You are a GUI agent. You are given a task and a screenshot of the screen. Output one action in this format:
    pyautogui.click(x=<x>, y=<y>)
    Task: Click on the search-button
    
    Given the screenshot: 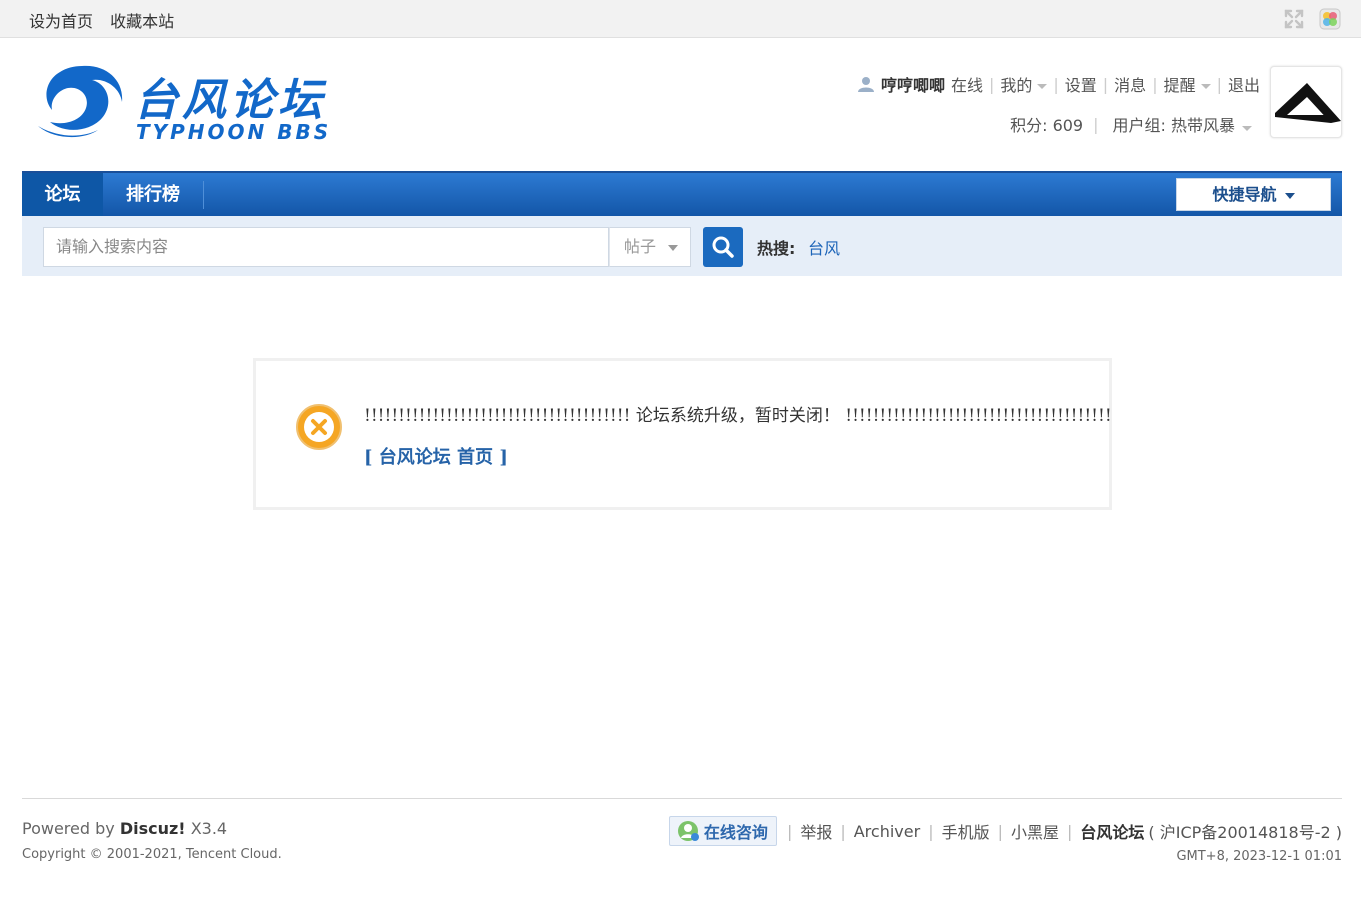 What is the action you would take?
    pyautogui.click(x=723, y=247)
    